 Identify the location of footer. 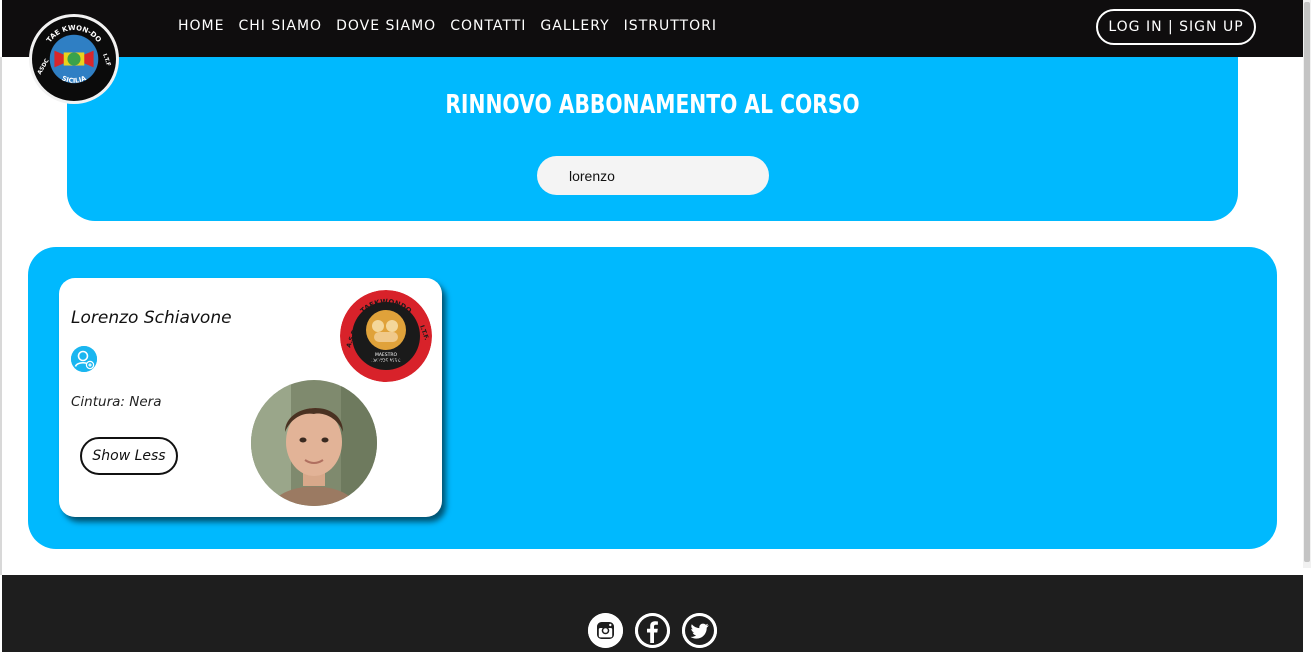
(652, 613).